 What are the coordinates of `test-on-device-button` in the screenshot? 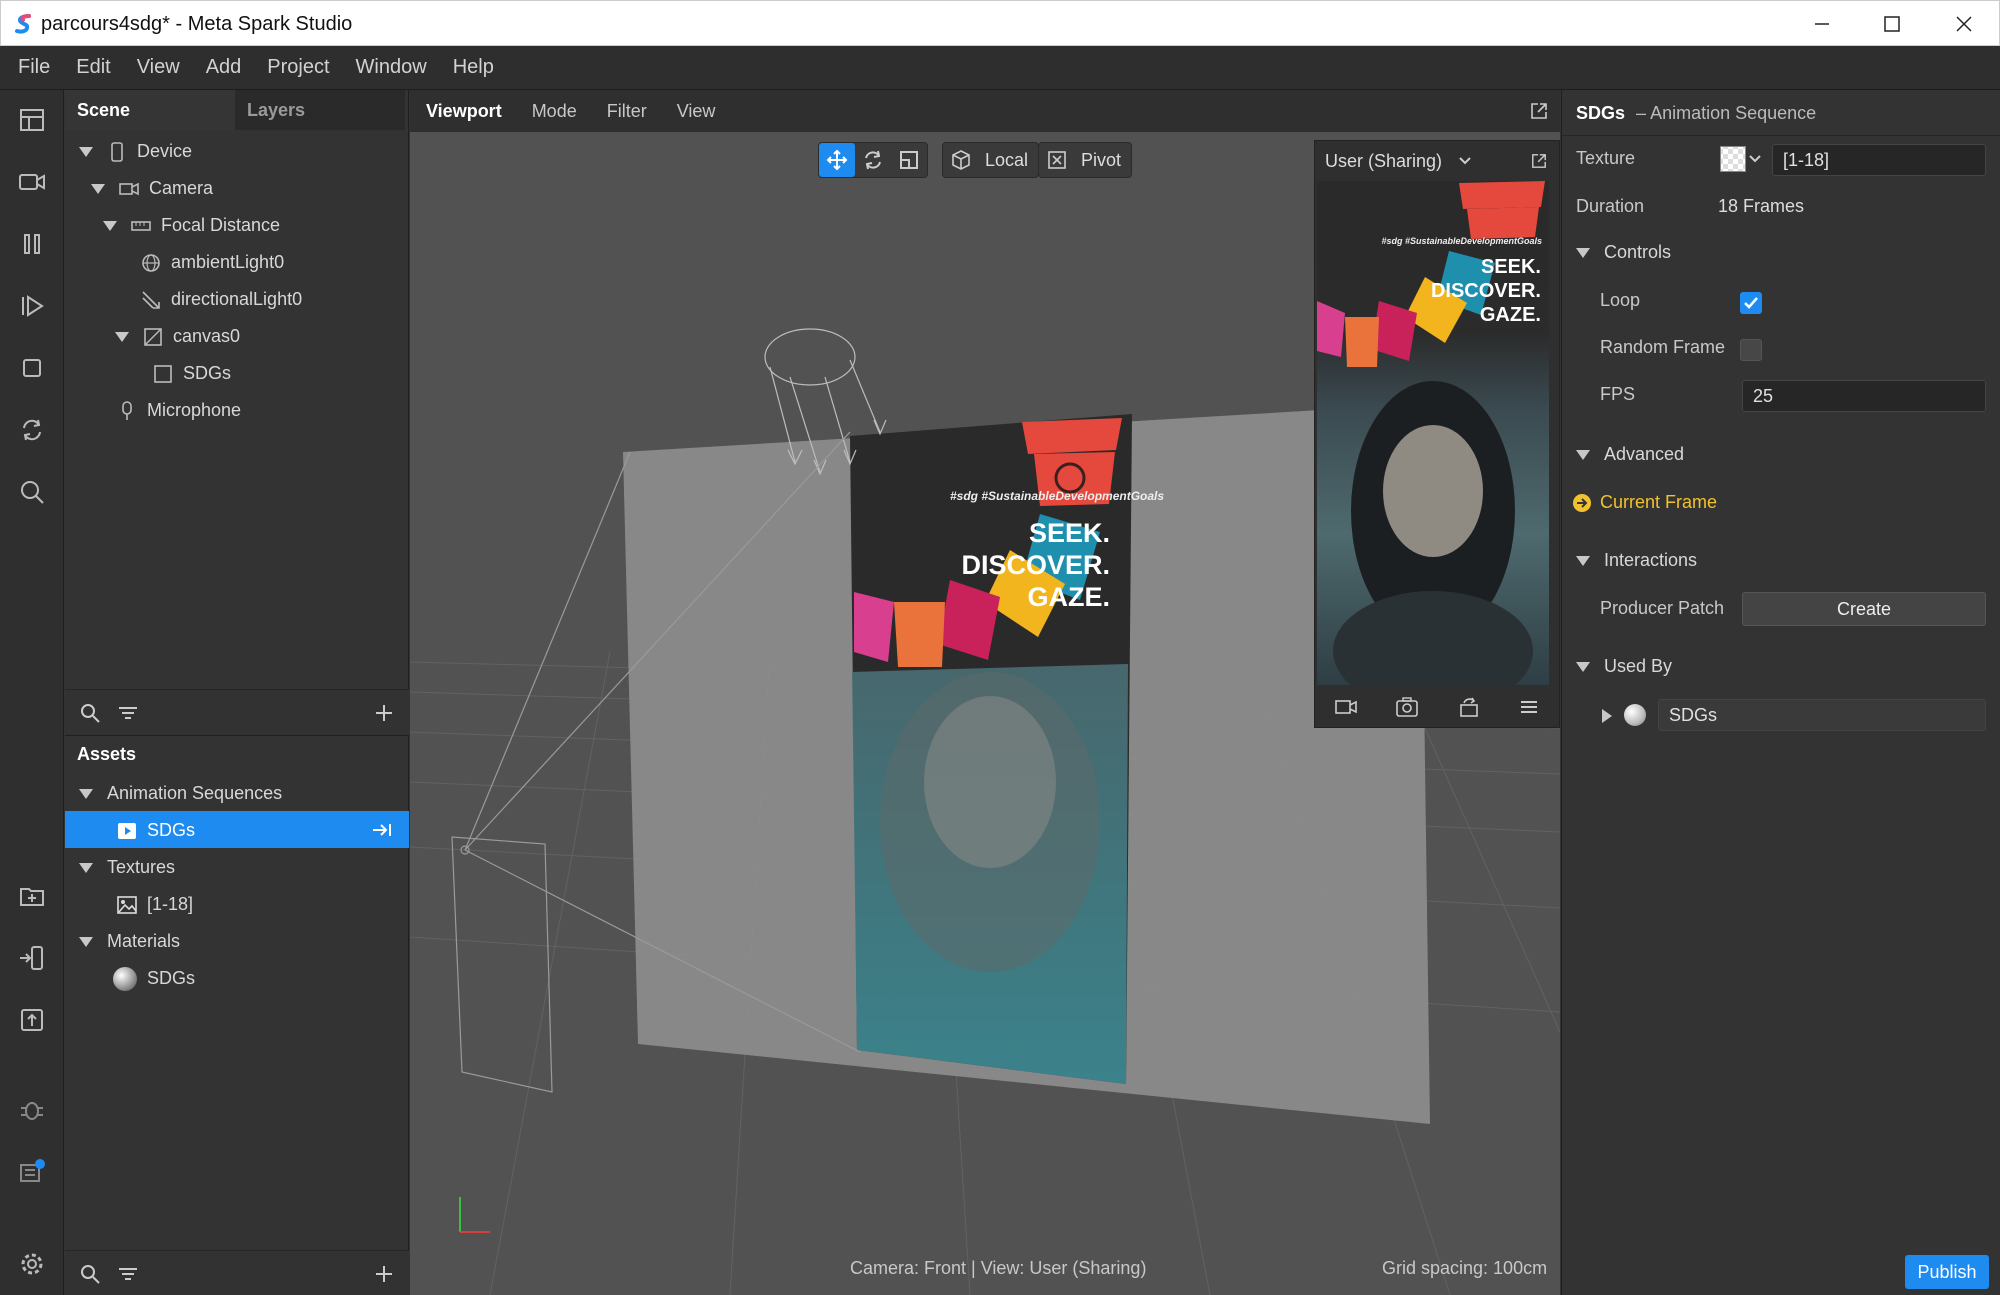 It's located at (32, 958).